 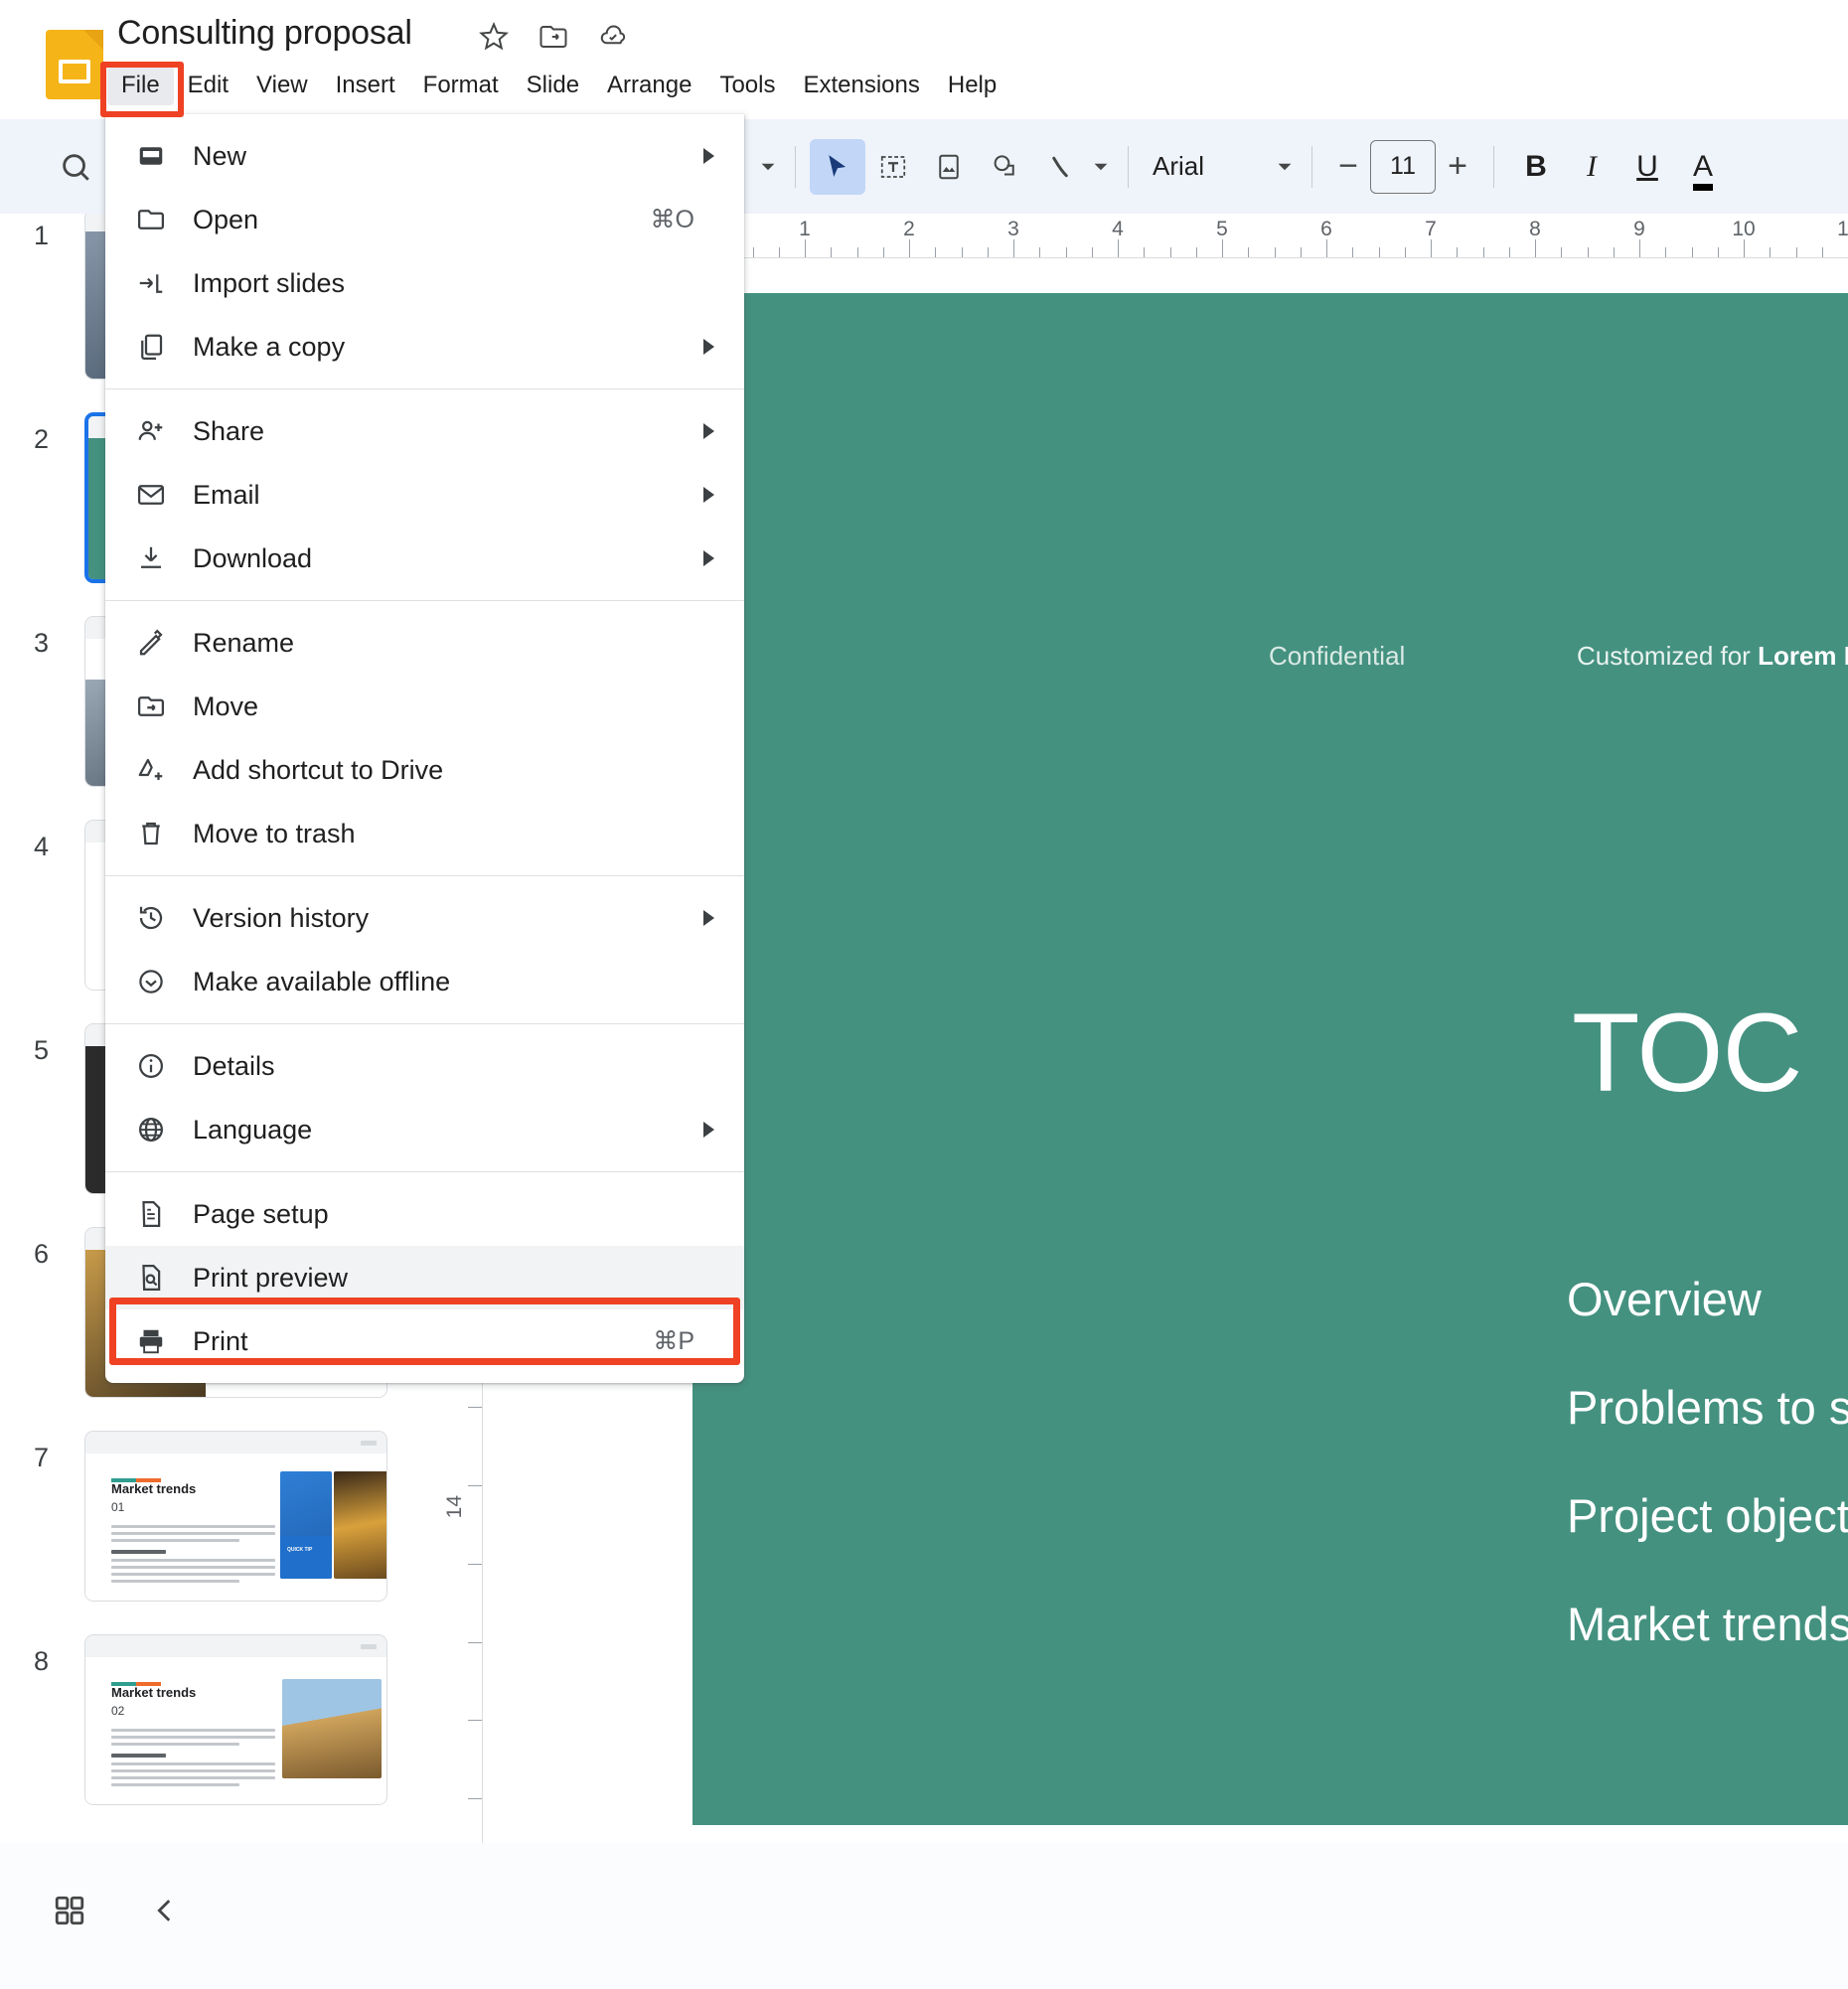 I want to click on menu-arrange: Arrange, so click(x=649, y=86).